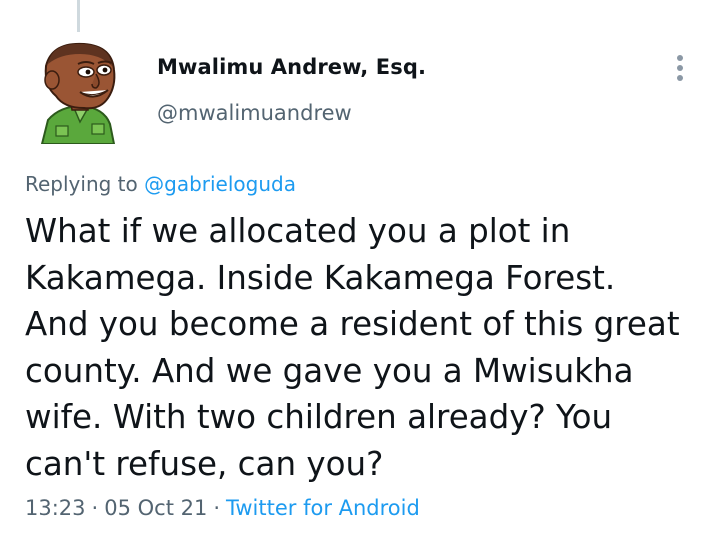 The image size is (720, 542). I want to click on more-vertical-icon, so click(680, 58).